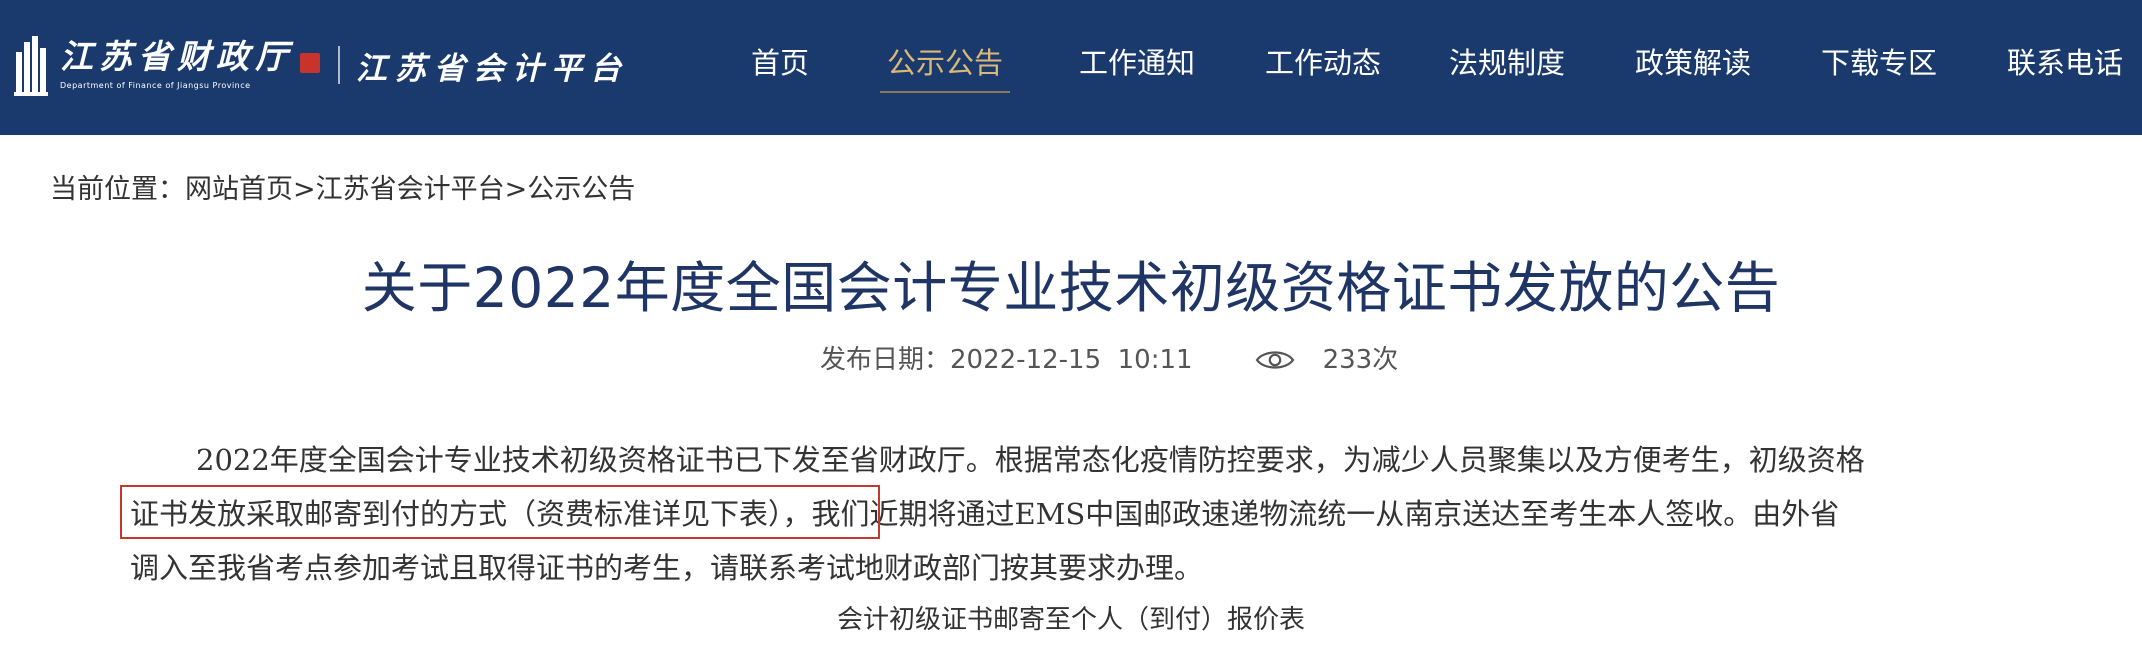 This screenshot has width=2142, height=646. Describe the element at coordinates (780, 63) in the screenshot. I see `nav-item-home: 首页` at that location.